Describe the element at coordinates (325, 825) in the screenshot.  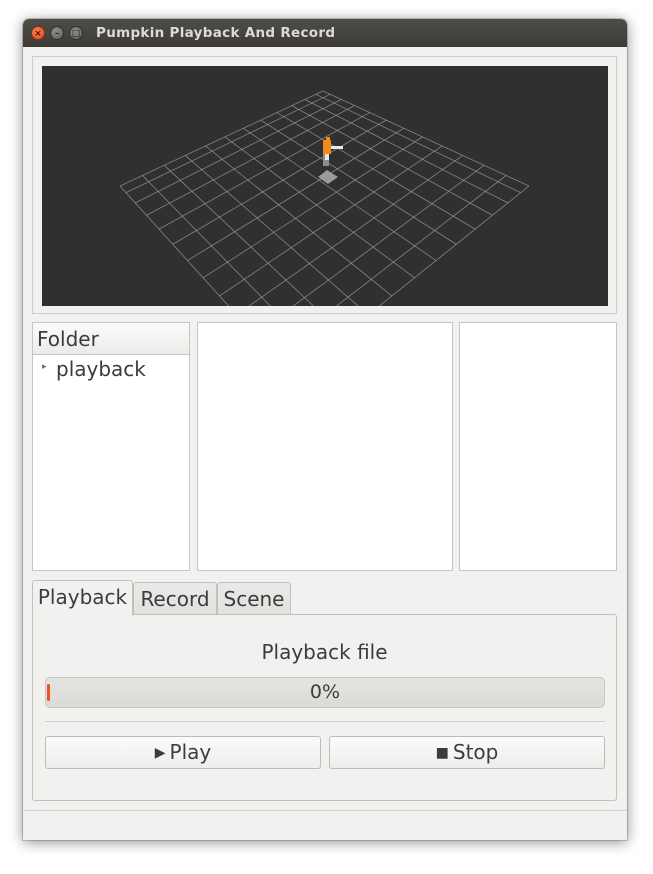
I see `status-bar` at that location.